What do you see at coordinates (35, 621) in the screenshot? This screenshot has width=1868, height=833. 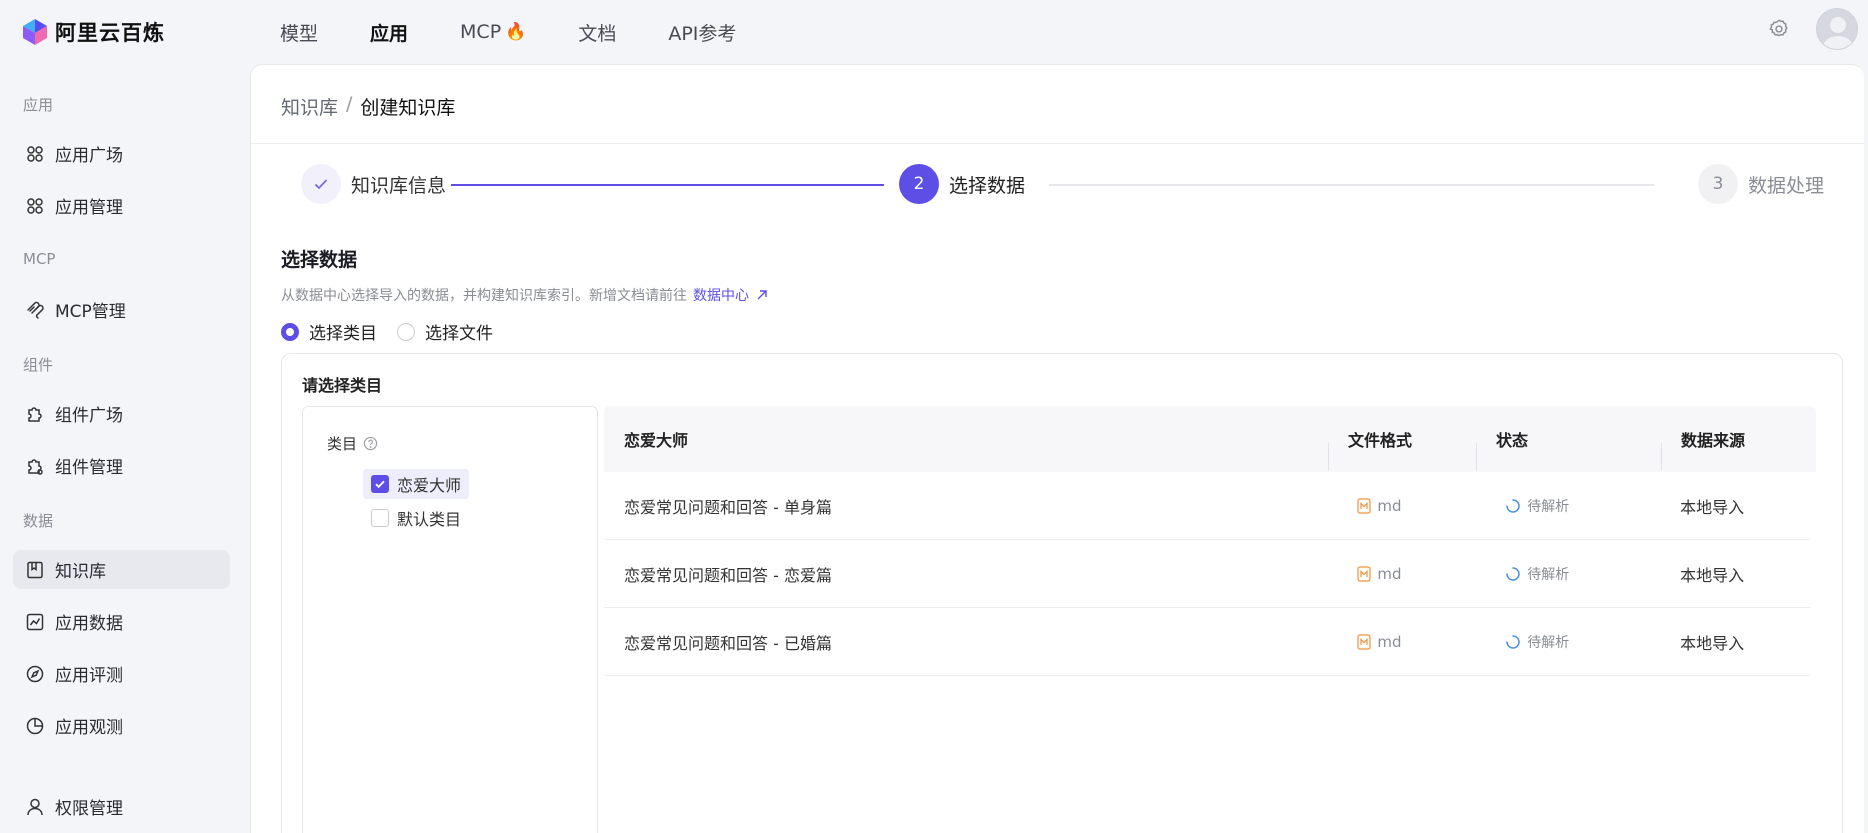 I see `line-chart-icon` at bounding box center [35, 621].